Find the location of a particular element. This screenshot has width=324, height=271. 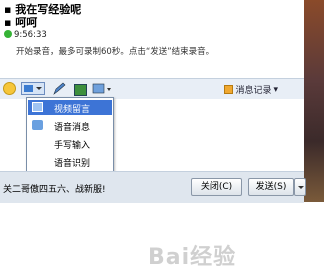

chevron-down-icon: ▾ is located at coordinates (275, 89).